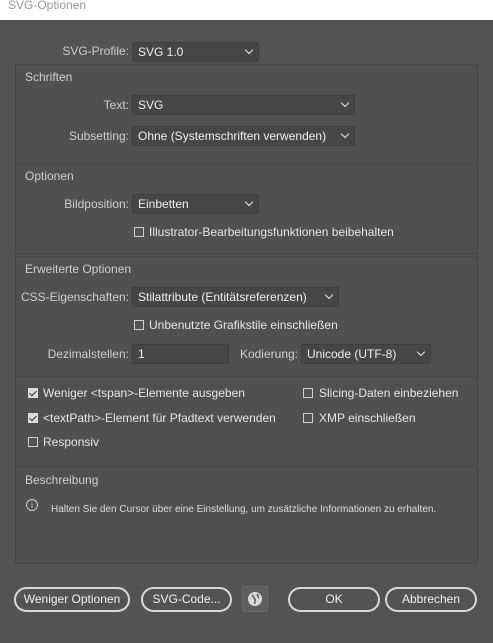 Image resolution: width=493 pixels, height=643 pixels. Describe the element at coordinates (47, 6) in the screenshot. I see `window-title: SVG-Optionen` at that location.